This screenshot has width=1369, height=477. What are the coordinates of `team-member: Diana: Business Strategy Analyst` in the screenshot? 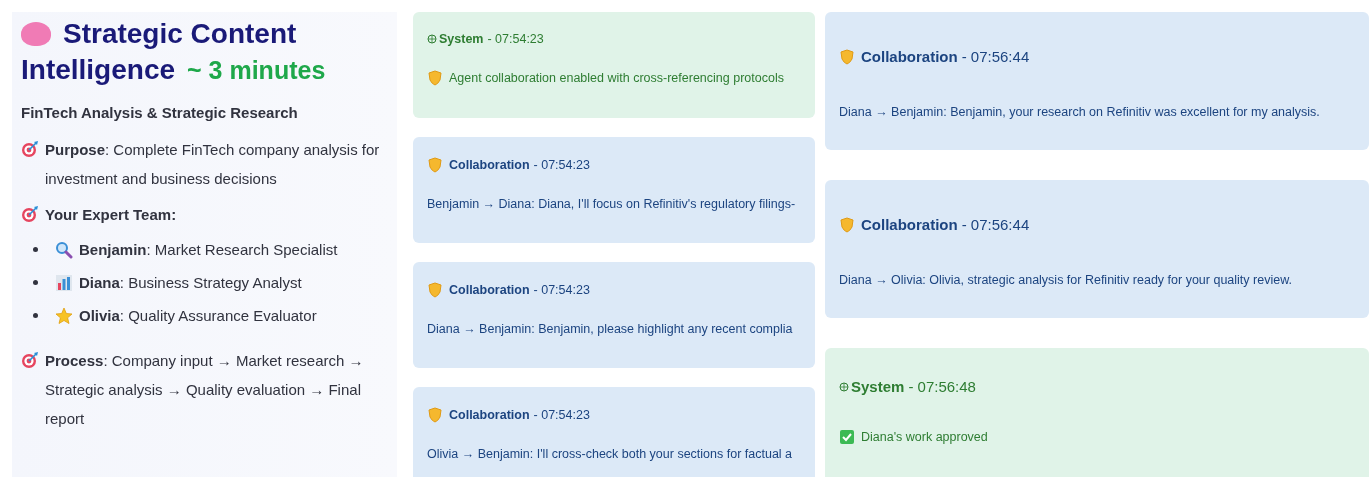 It's located at (190, 282).